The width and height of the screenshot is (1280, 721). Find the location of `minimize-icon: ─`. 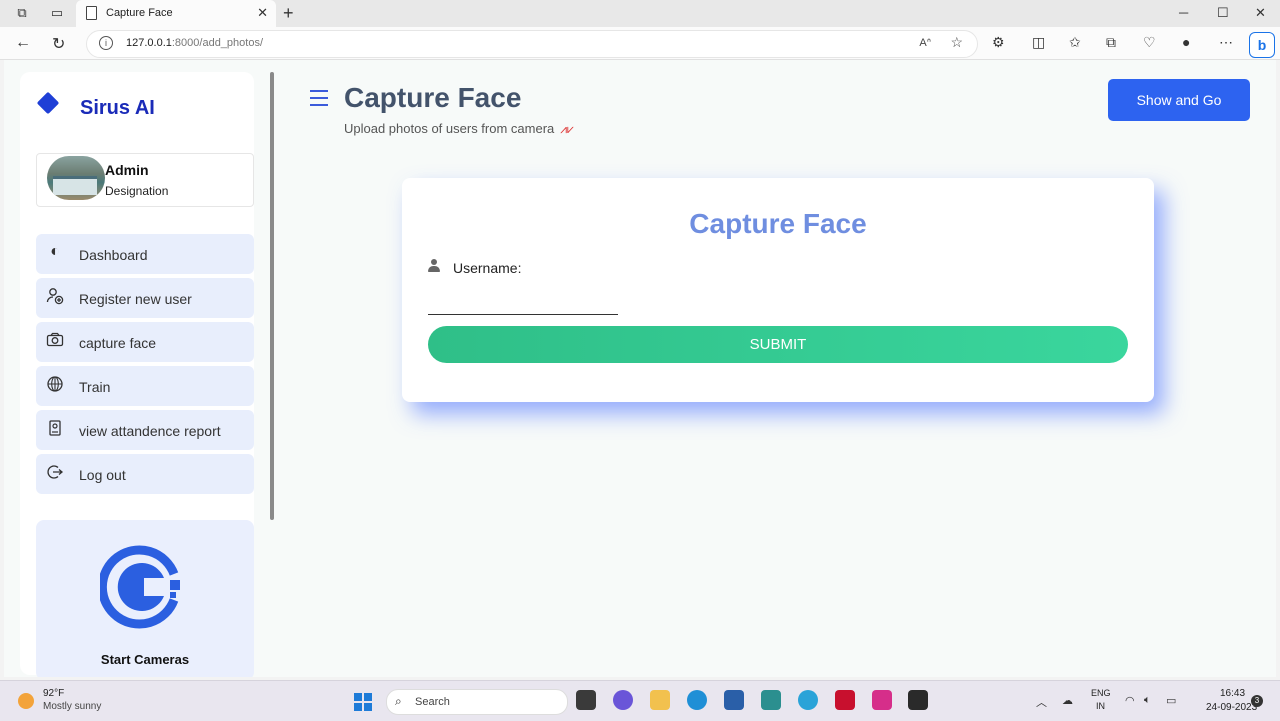

minimize-icon: ─ is located at coordinates (1183, 12).